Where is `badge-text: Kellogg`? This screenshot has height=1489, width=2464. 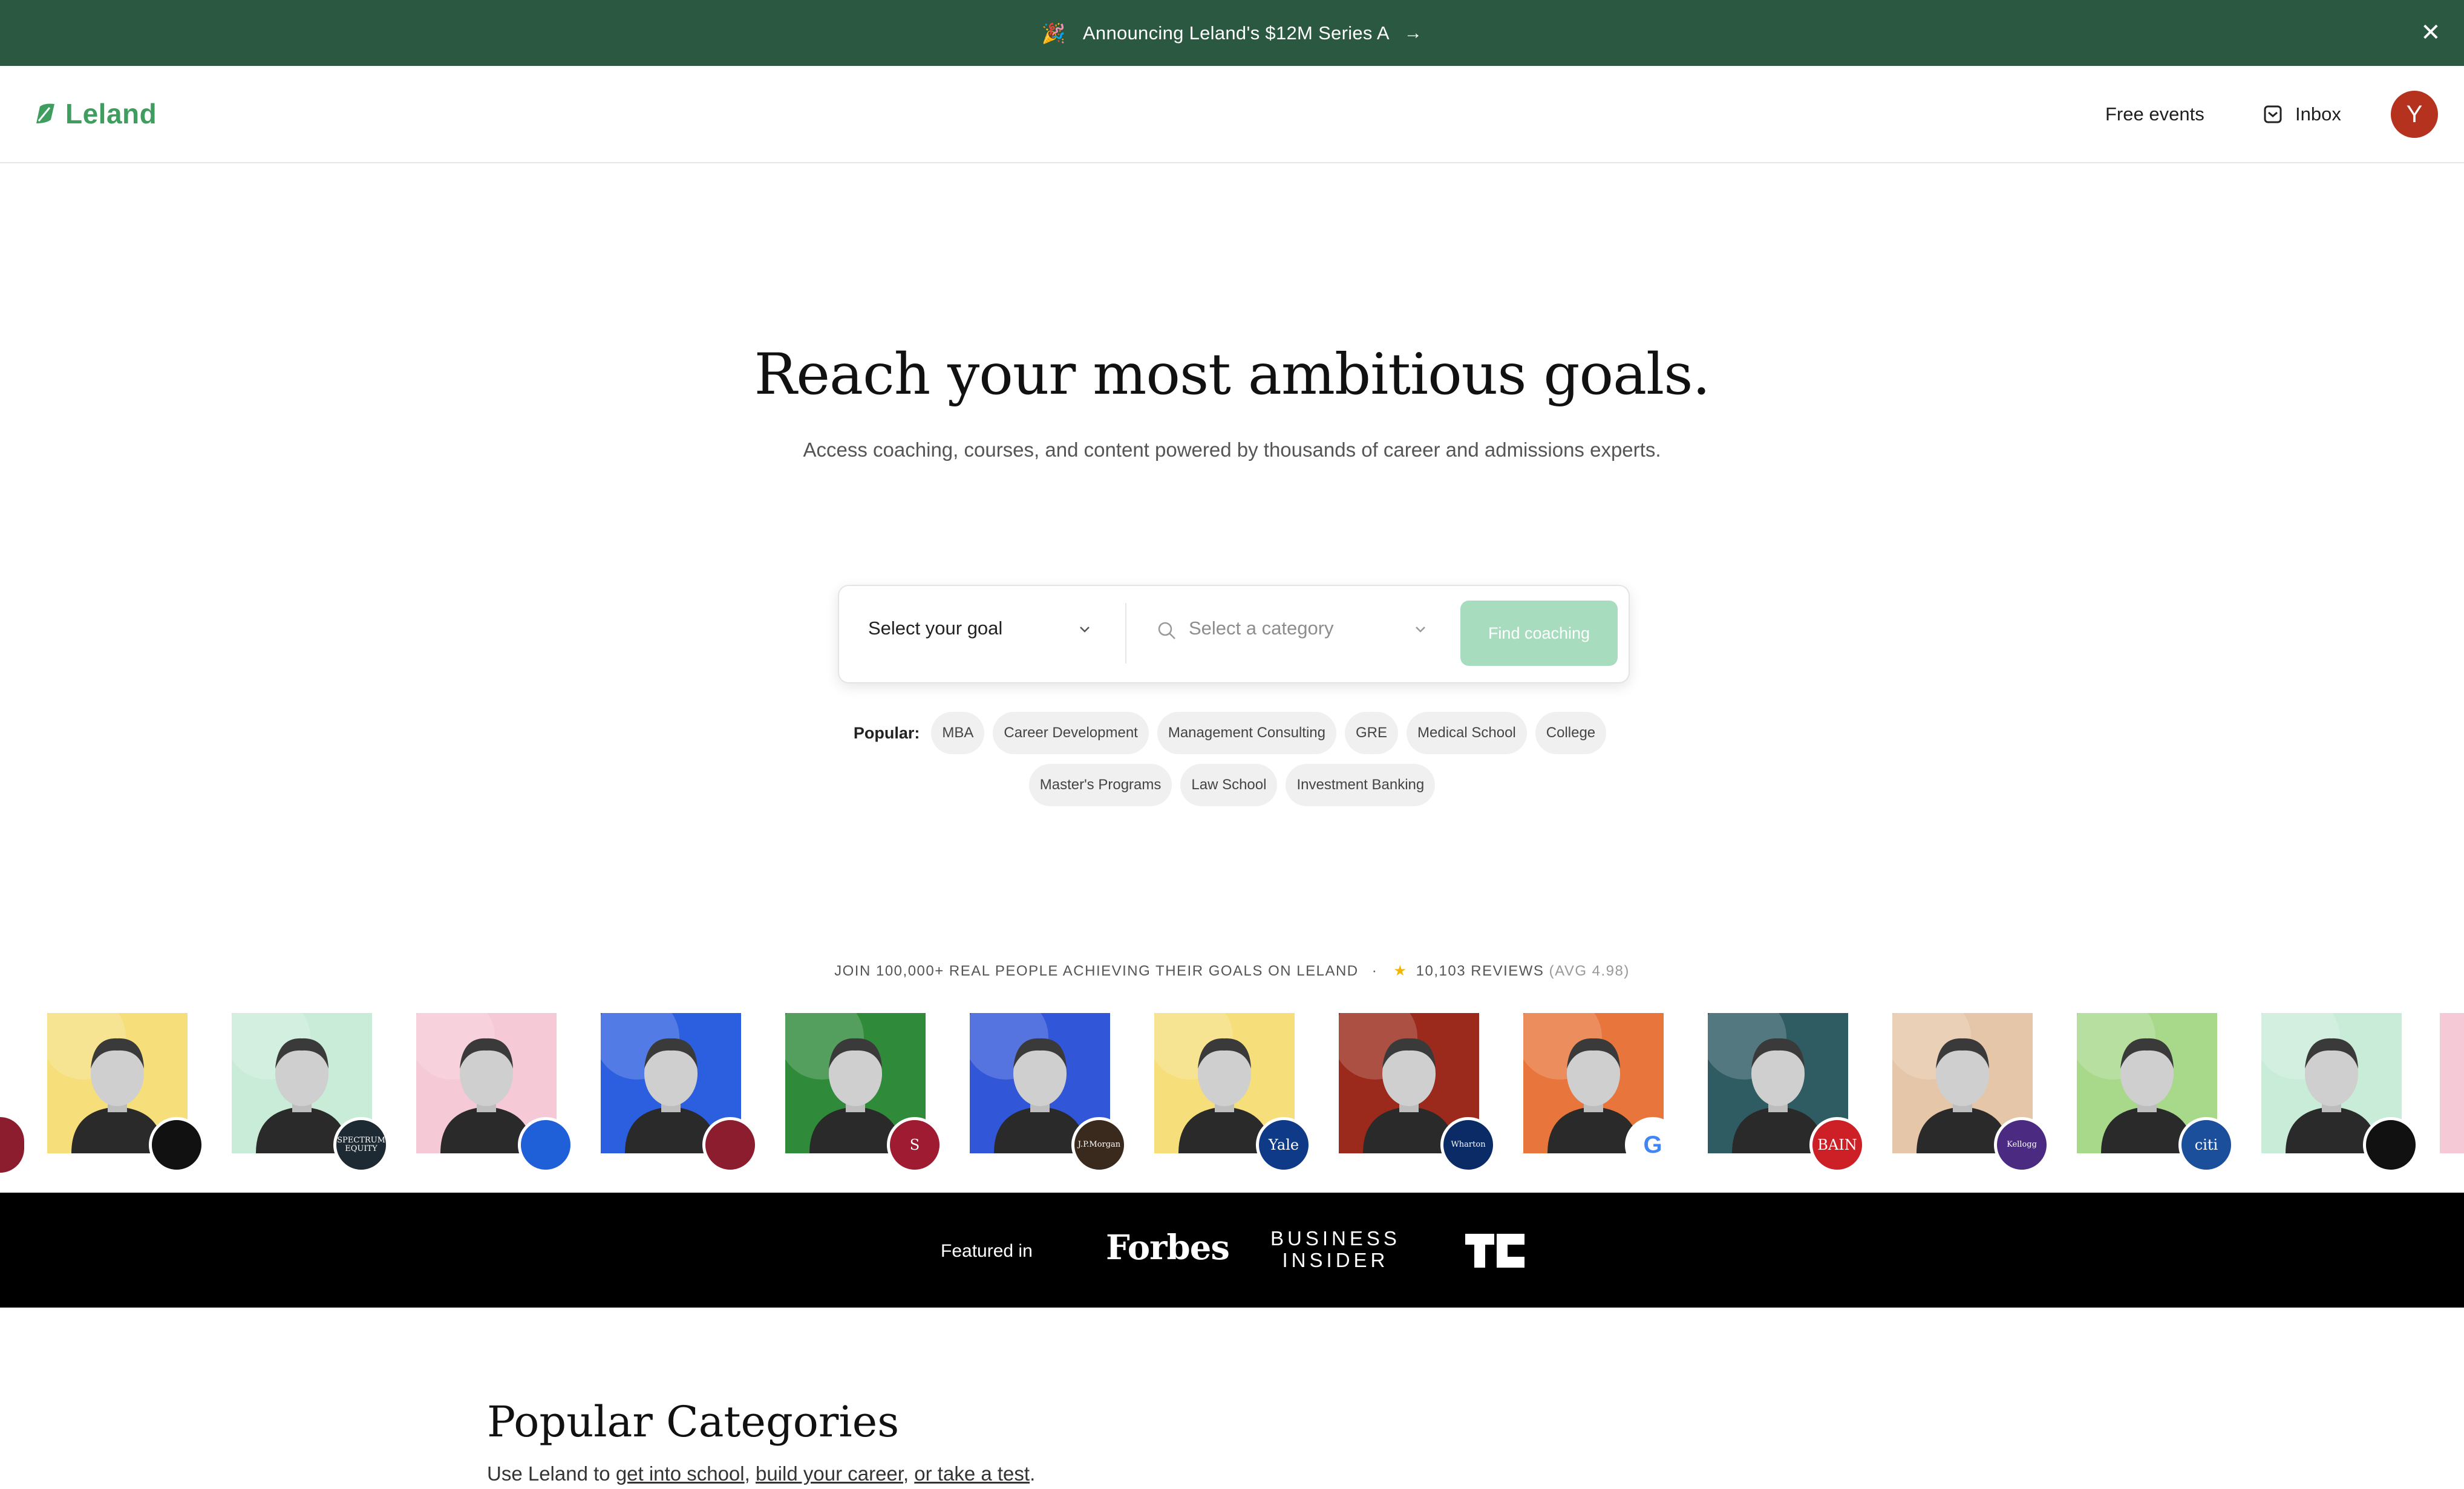
badge-text: Kellogg is located at coordinates (2022, 1144).